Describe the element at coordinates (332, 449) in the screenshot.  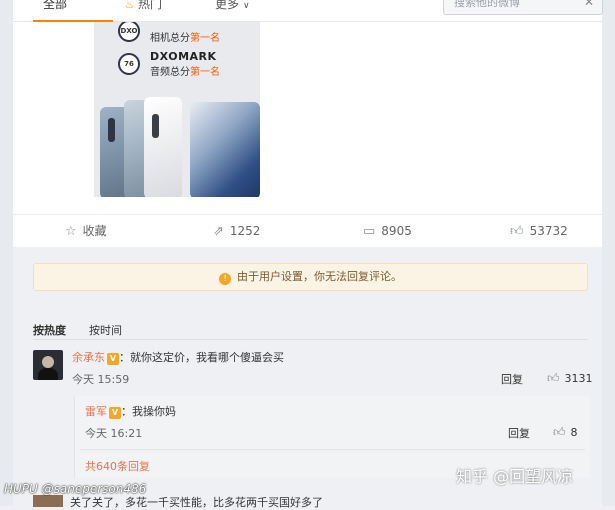
I see `divider` at that location.